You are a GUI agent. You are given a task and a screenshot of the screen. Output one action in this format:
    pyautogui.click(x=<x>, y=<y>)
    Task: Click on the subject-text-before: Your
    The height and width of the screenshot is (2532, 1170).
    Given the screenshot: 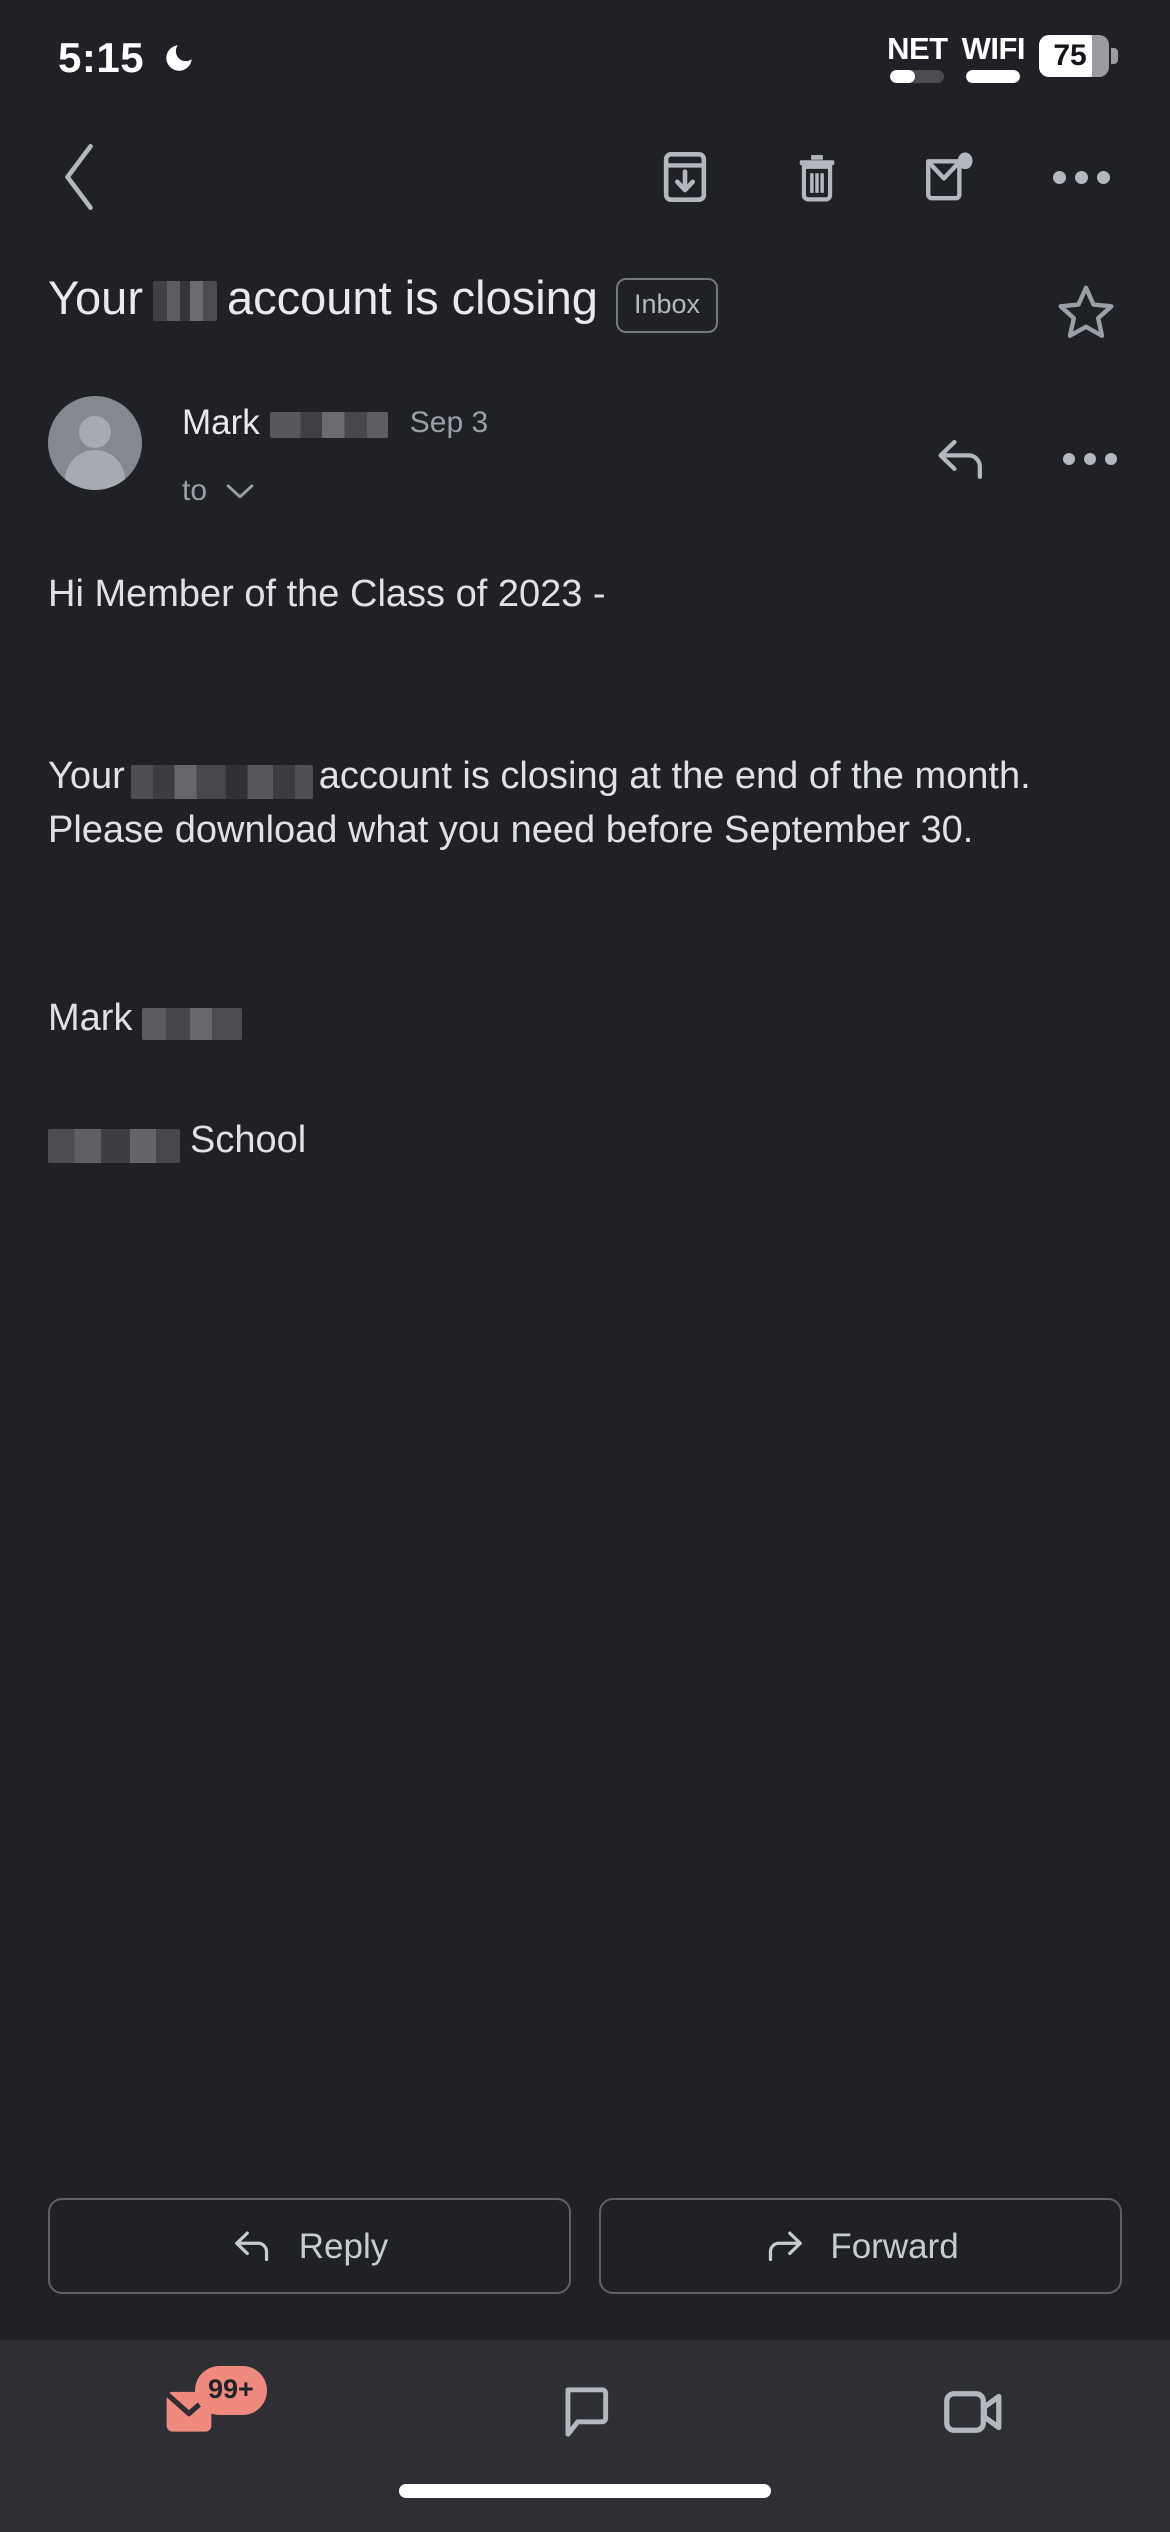 What is the action you would take?
    pyautogui.click(x=95, y=298)
    